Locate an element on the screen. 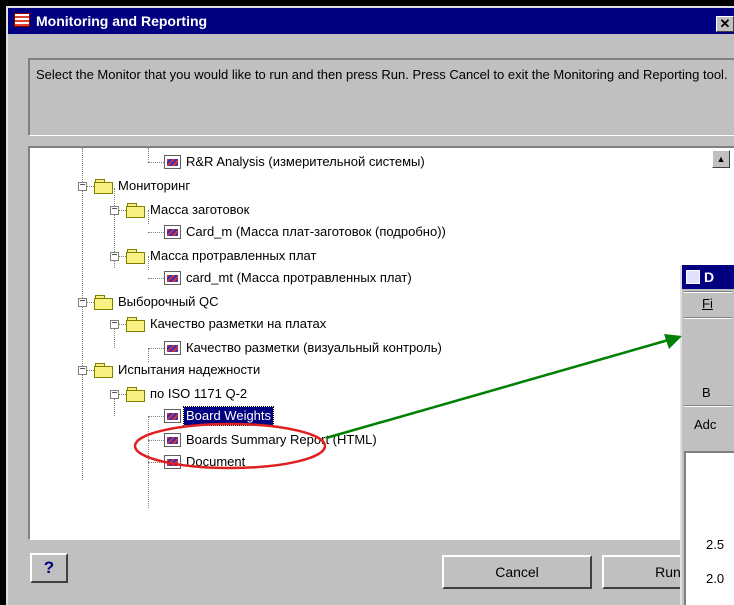 The width and height of the screenshot is (734, 605). highlight-circle is located at coordinates (230, 446).